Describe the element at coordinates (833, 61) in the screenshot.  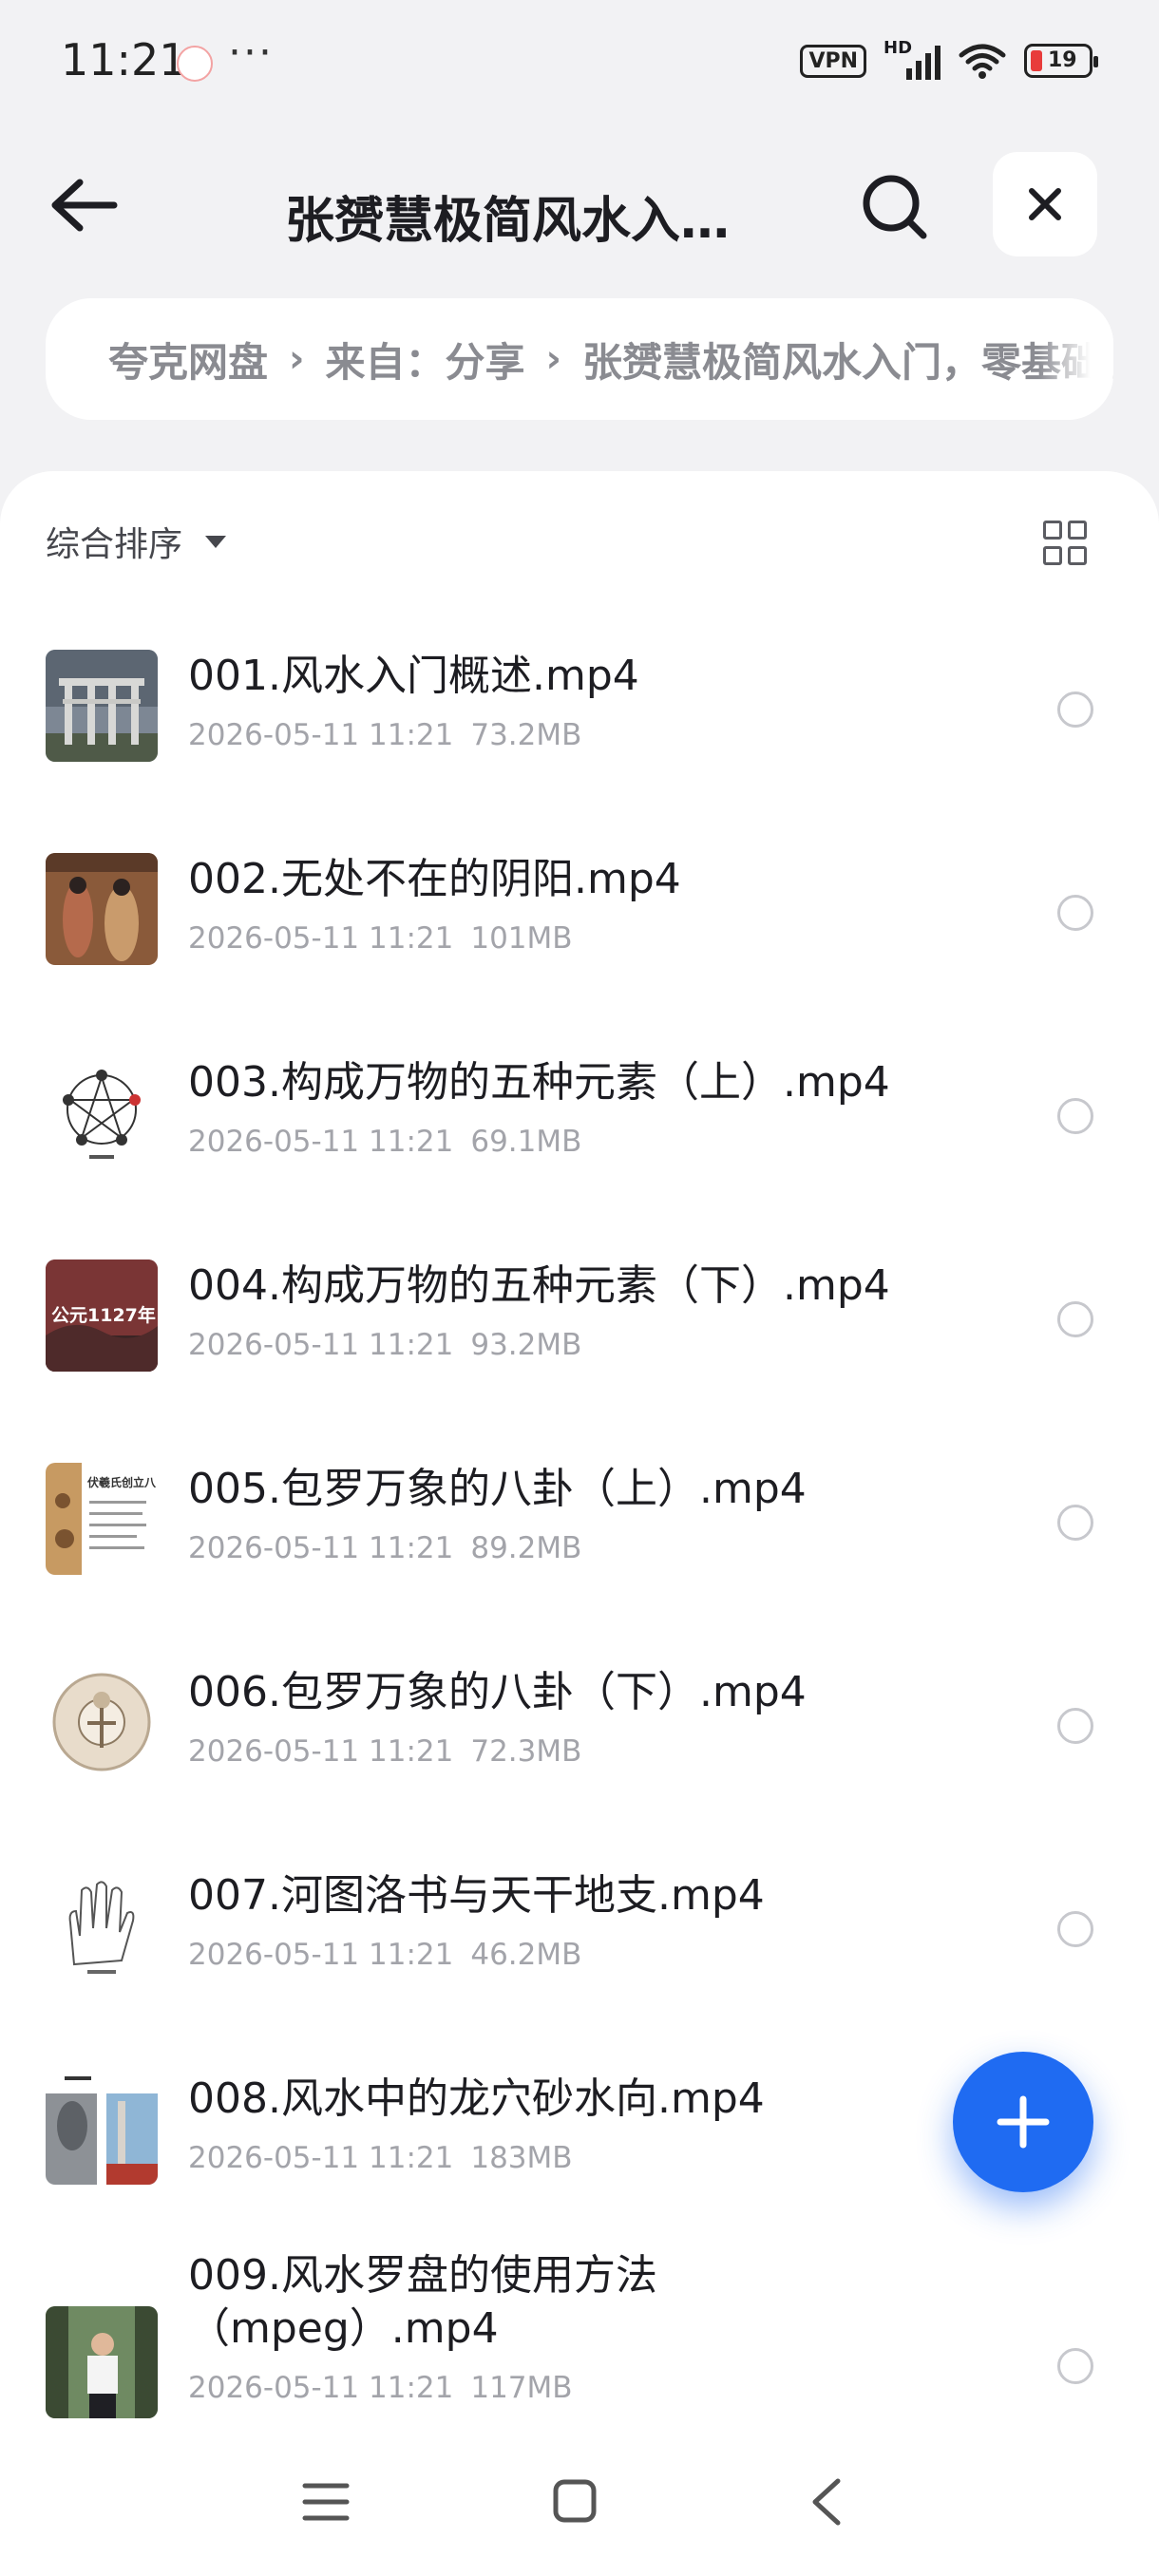
I see `vpn-icon: VPN` at that location.